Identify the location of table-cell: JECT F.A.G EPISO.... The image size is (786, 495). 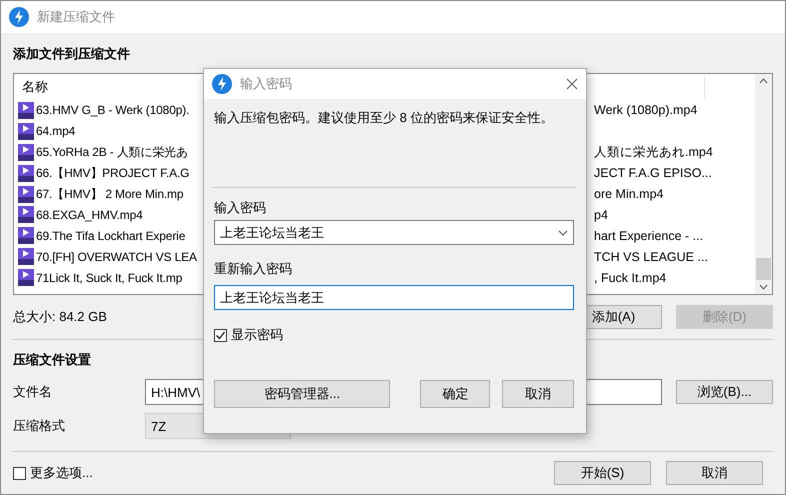
(653, 173).